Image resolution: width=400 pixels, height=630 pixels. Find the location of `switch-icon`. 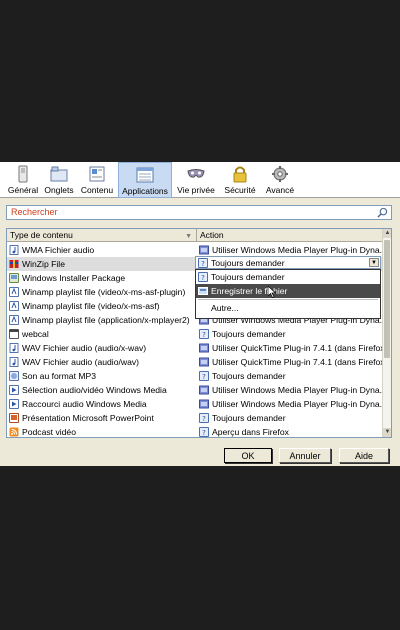

switch-icon is located at coordinates (23, 174).